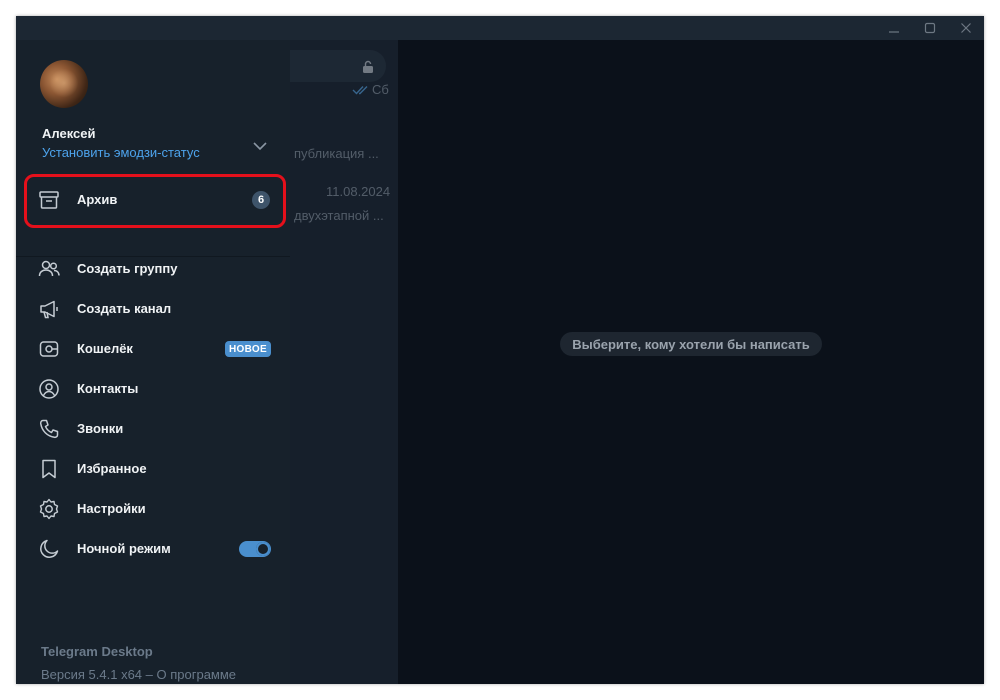 This screenshot has width=1000, height=700. What do you see at coordinates (108, 388) in the screenshot?
I see `menu-item-label: Контакты` at bounding box center [108, 388].